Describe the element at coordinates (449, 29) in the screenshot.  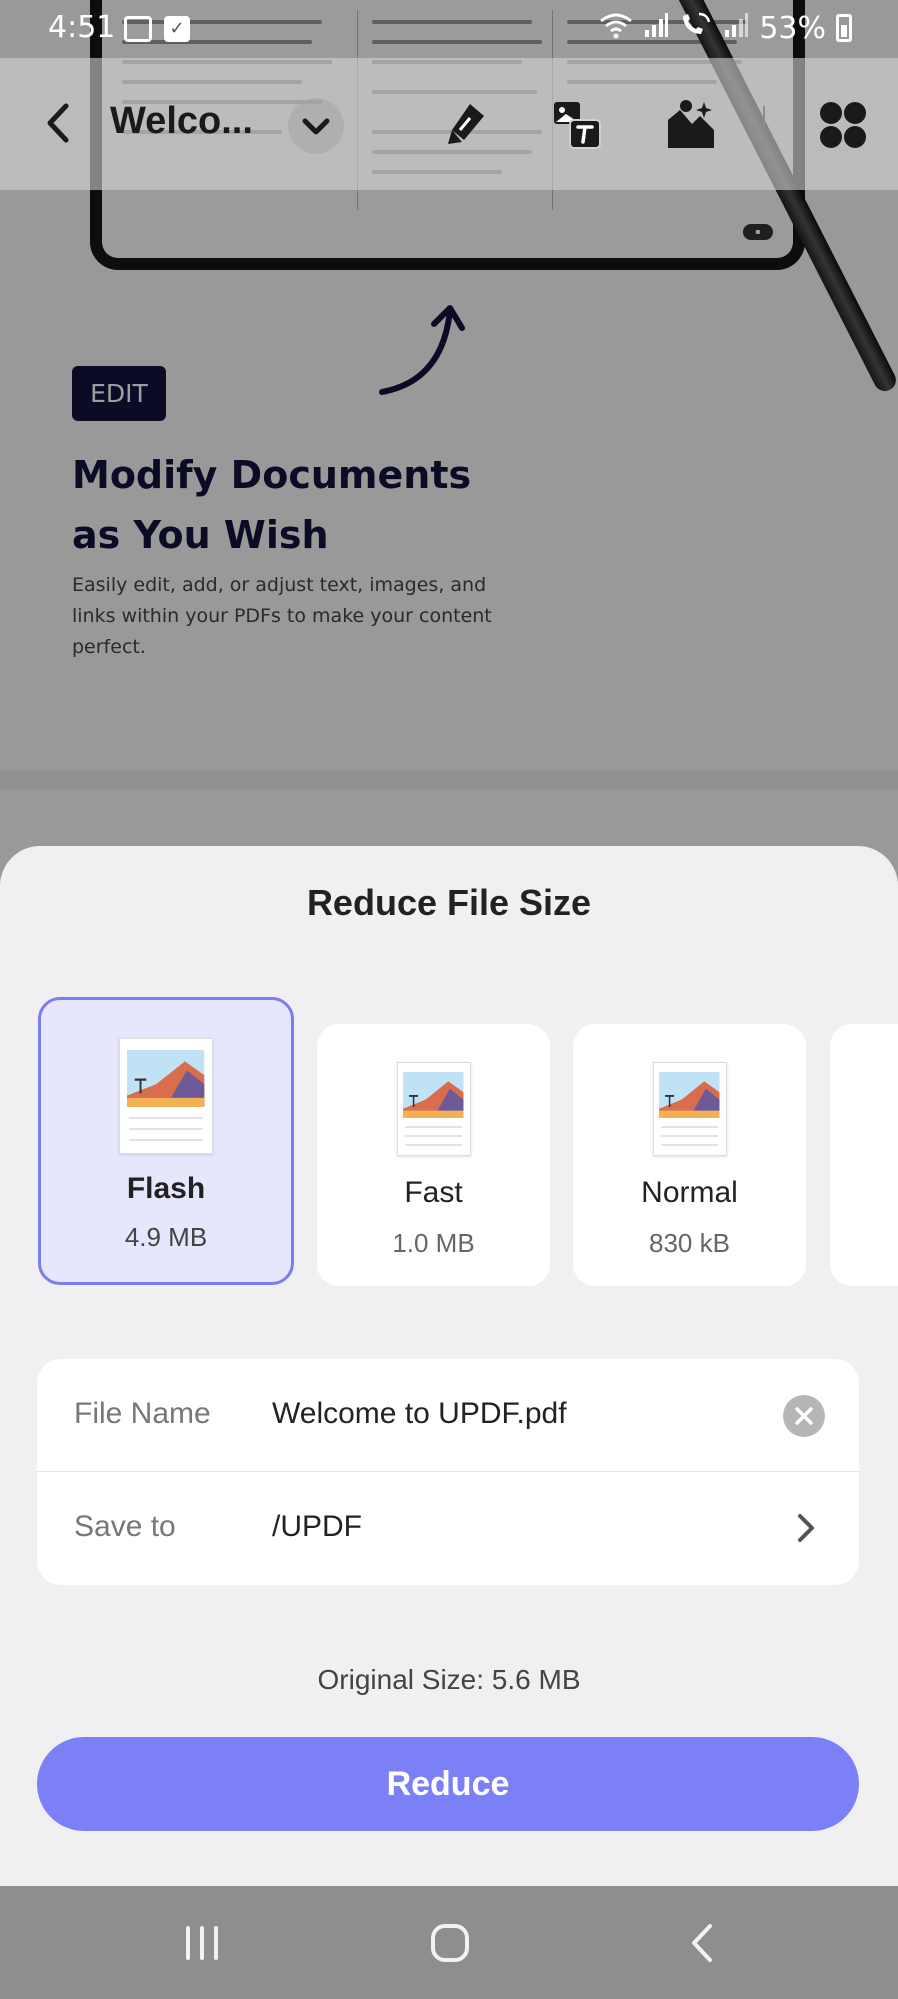
I see `status-bar: 4:51 ✓ 53%` at that location.